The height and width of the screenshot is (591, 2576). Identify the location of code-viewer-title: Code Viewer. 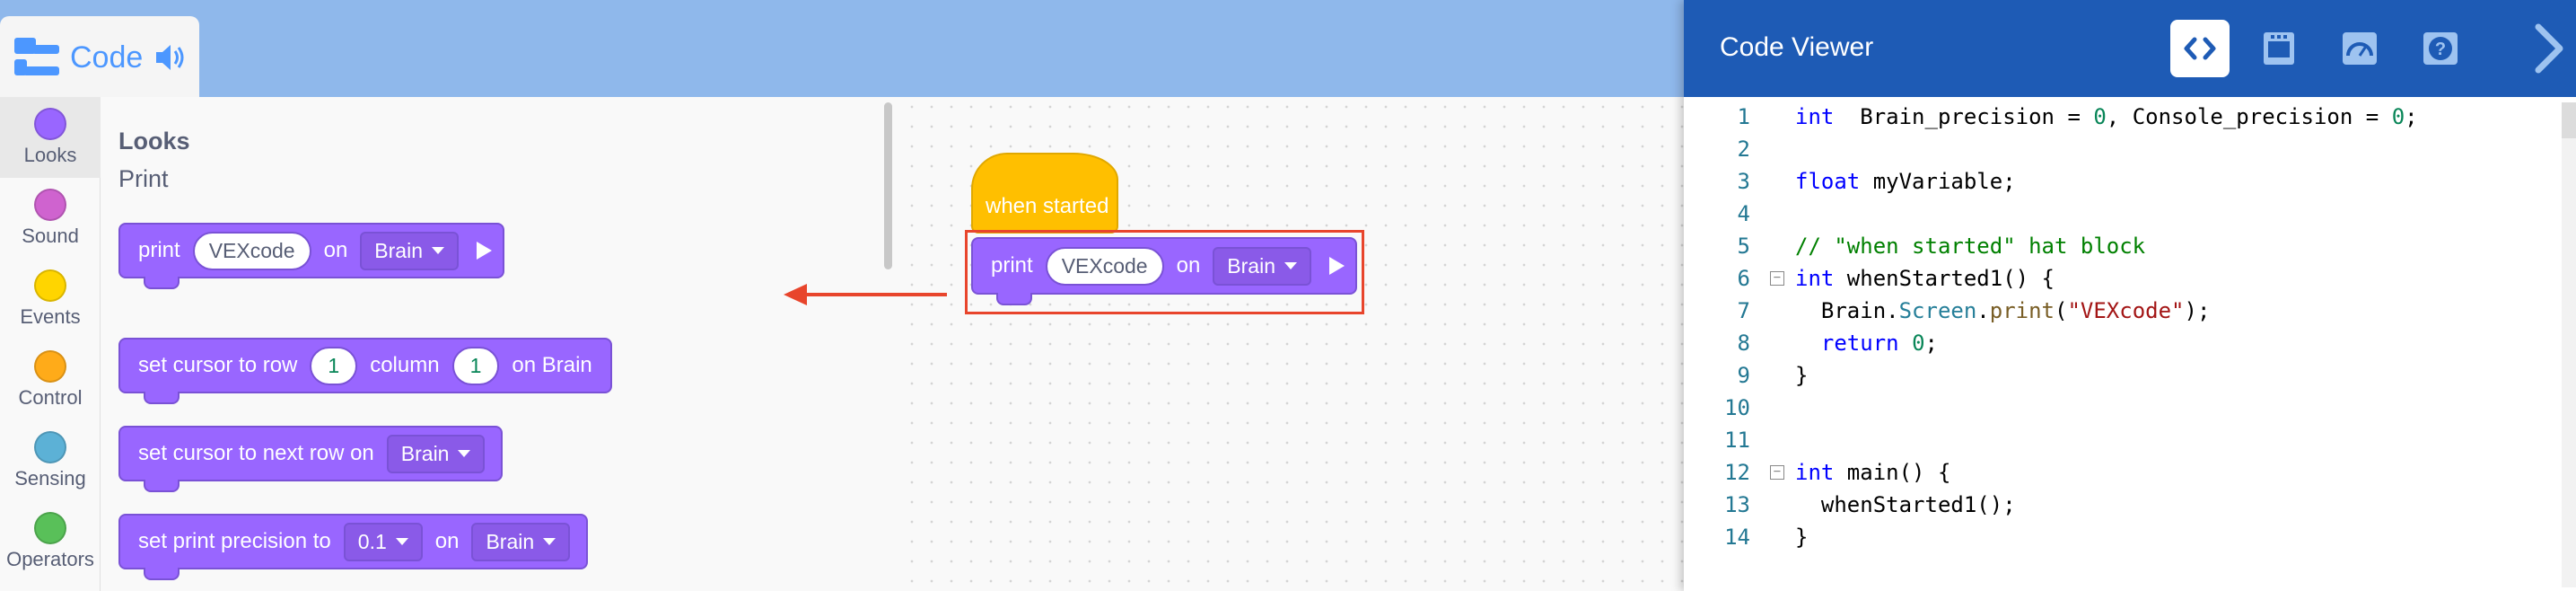
(1797, 47).